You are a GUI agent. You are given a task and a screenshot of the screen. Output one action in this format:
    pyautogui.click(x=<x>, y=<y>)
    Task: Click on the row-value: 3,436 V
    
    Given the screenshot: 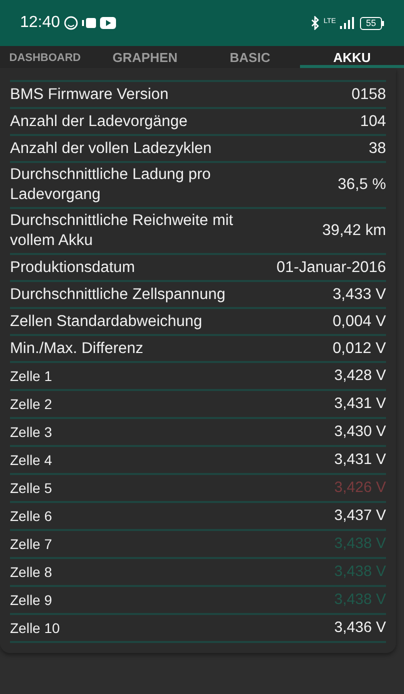 What is the action you would take?
    pyautogui.click(x=360, y=628)
    